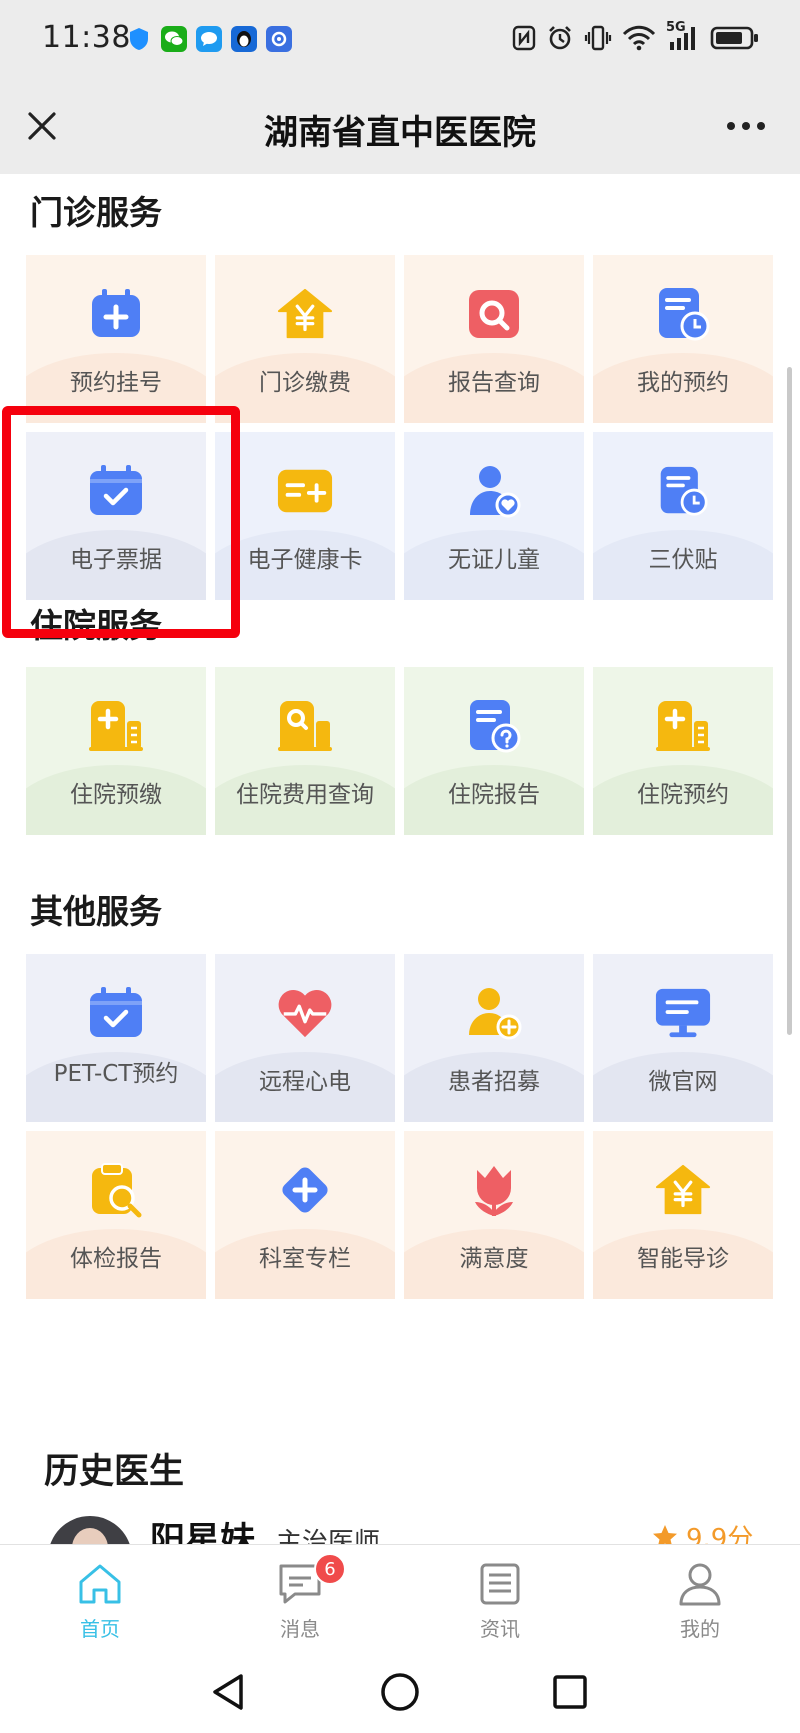 The image size is (800, 1733). I want to click on rating-value: 9.9分, so click(720, 1534).